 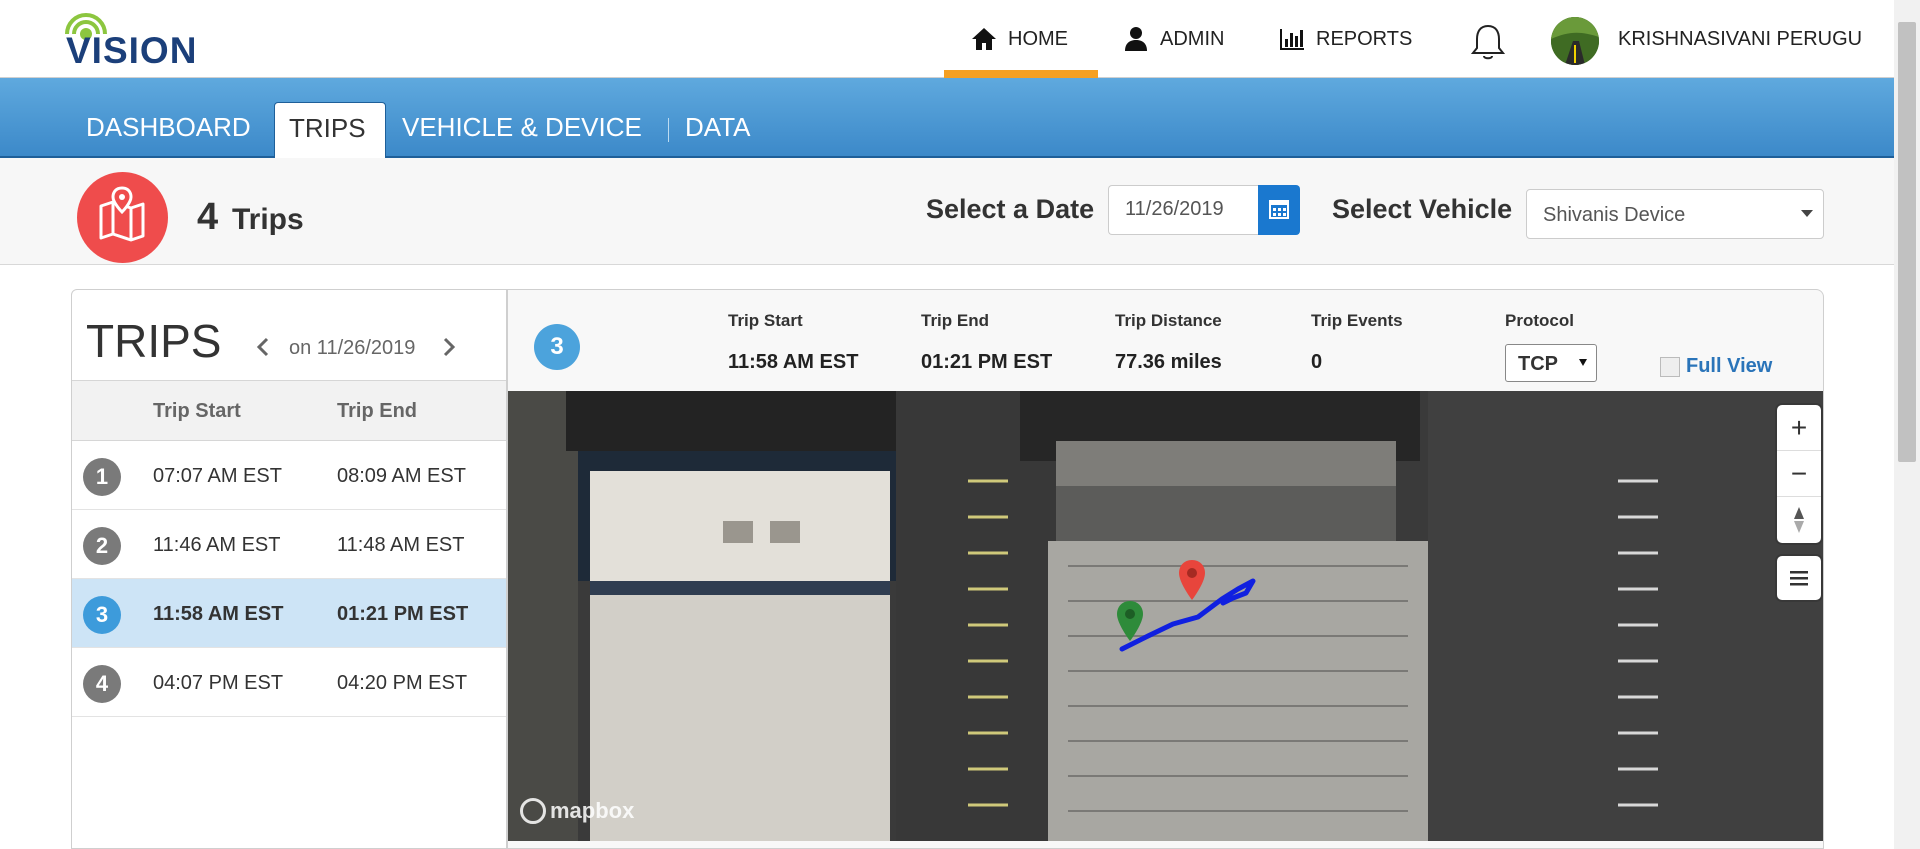 I want to click on trip-end-marker, so click(x=1192, y=581).